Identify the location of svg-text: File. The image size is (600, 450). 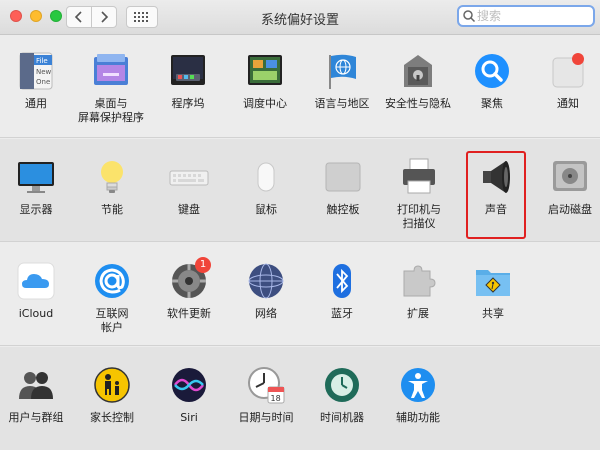
(42, 61).